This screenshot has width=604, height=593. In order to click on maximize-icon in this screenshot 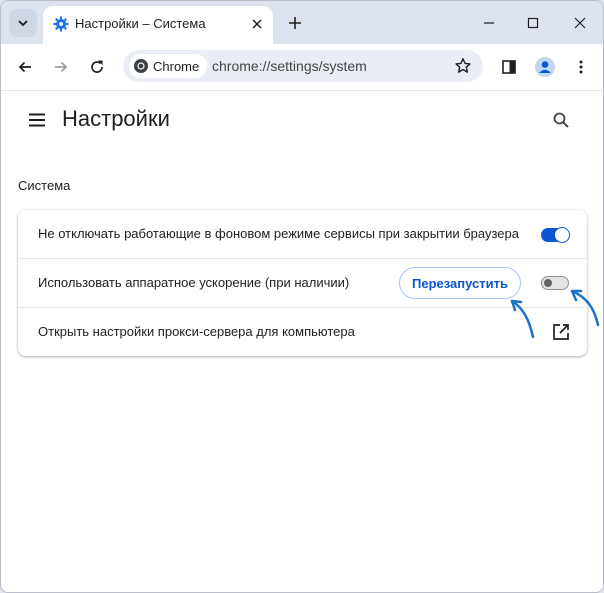, I will do `click(533, 23)`.